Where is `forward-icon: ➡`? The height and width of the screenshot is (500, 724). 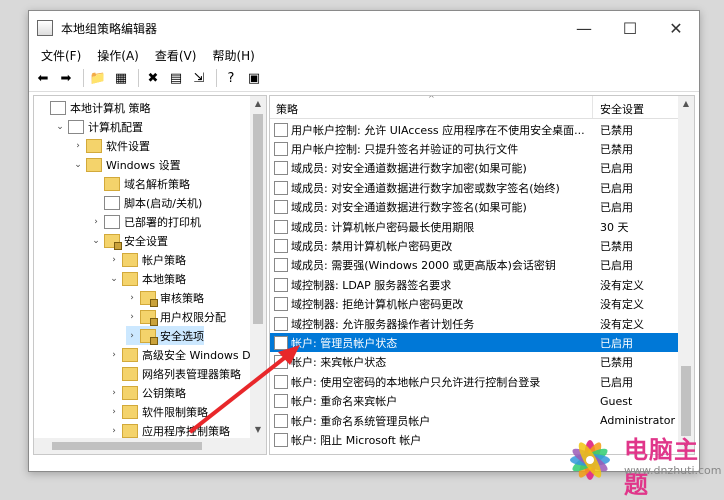
forward-icon: ➡ is located at coordinates (66, 78).